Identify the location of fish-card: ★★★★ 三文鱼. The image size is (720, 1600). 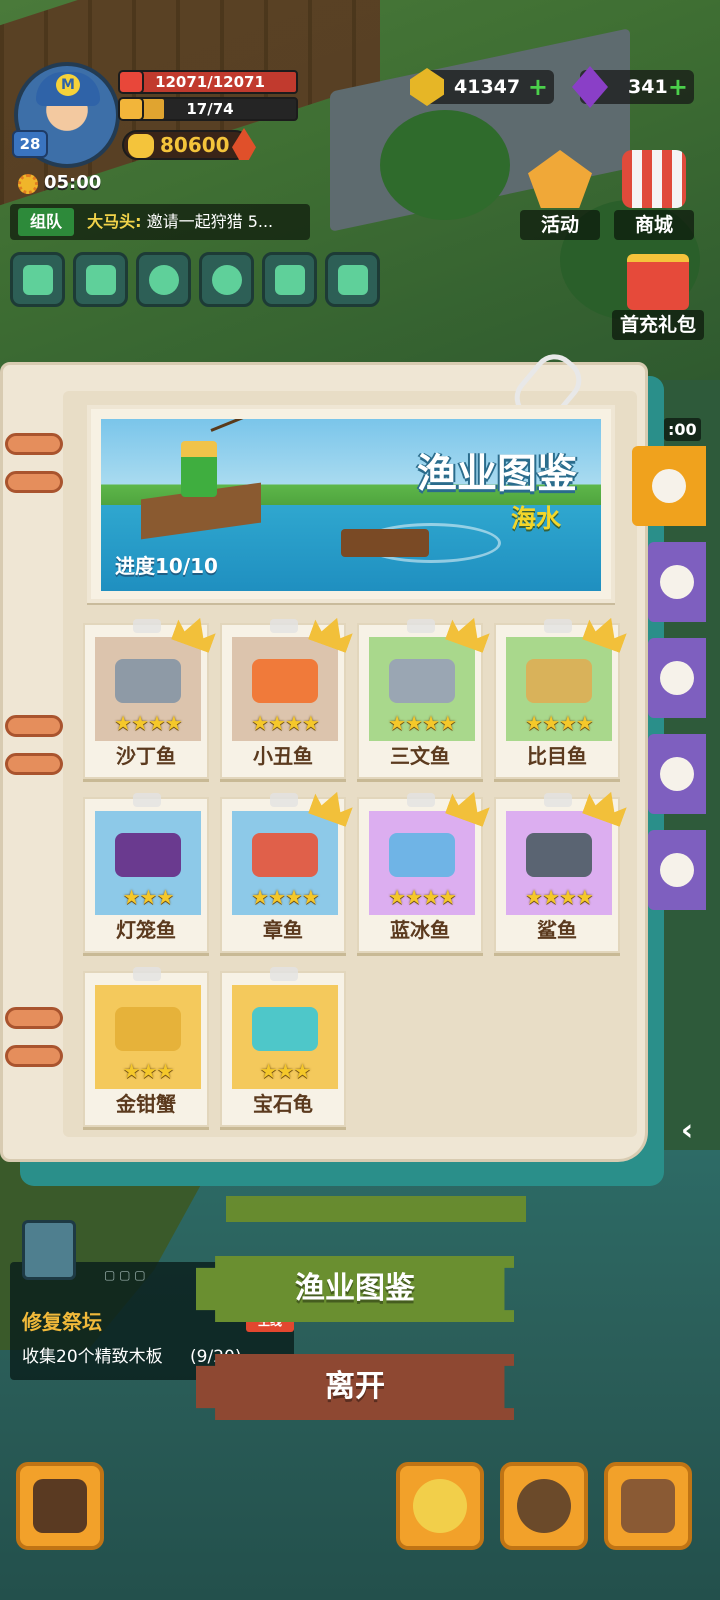
(420, 701).